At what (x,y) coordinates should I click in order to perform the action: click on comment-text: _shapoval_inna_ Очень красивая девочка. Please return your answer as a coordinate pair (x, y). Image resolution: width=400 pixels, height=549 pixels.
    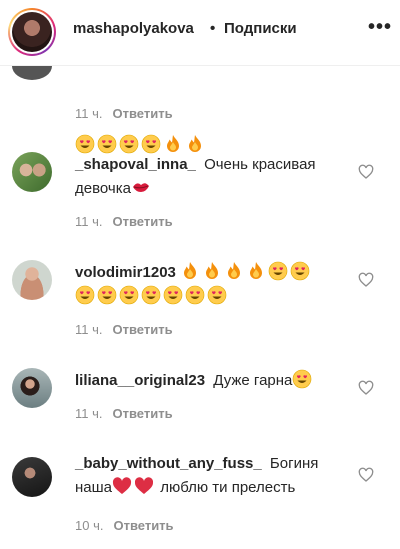
    Looking at the image, I should click on (217, 177).